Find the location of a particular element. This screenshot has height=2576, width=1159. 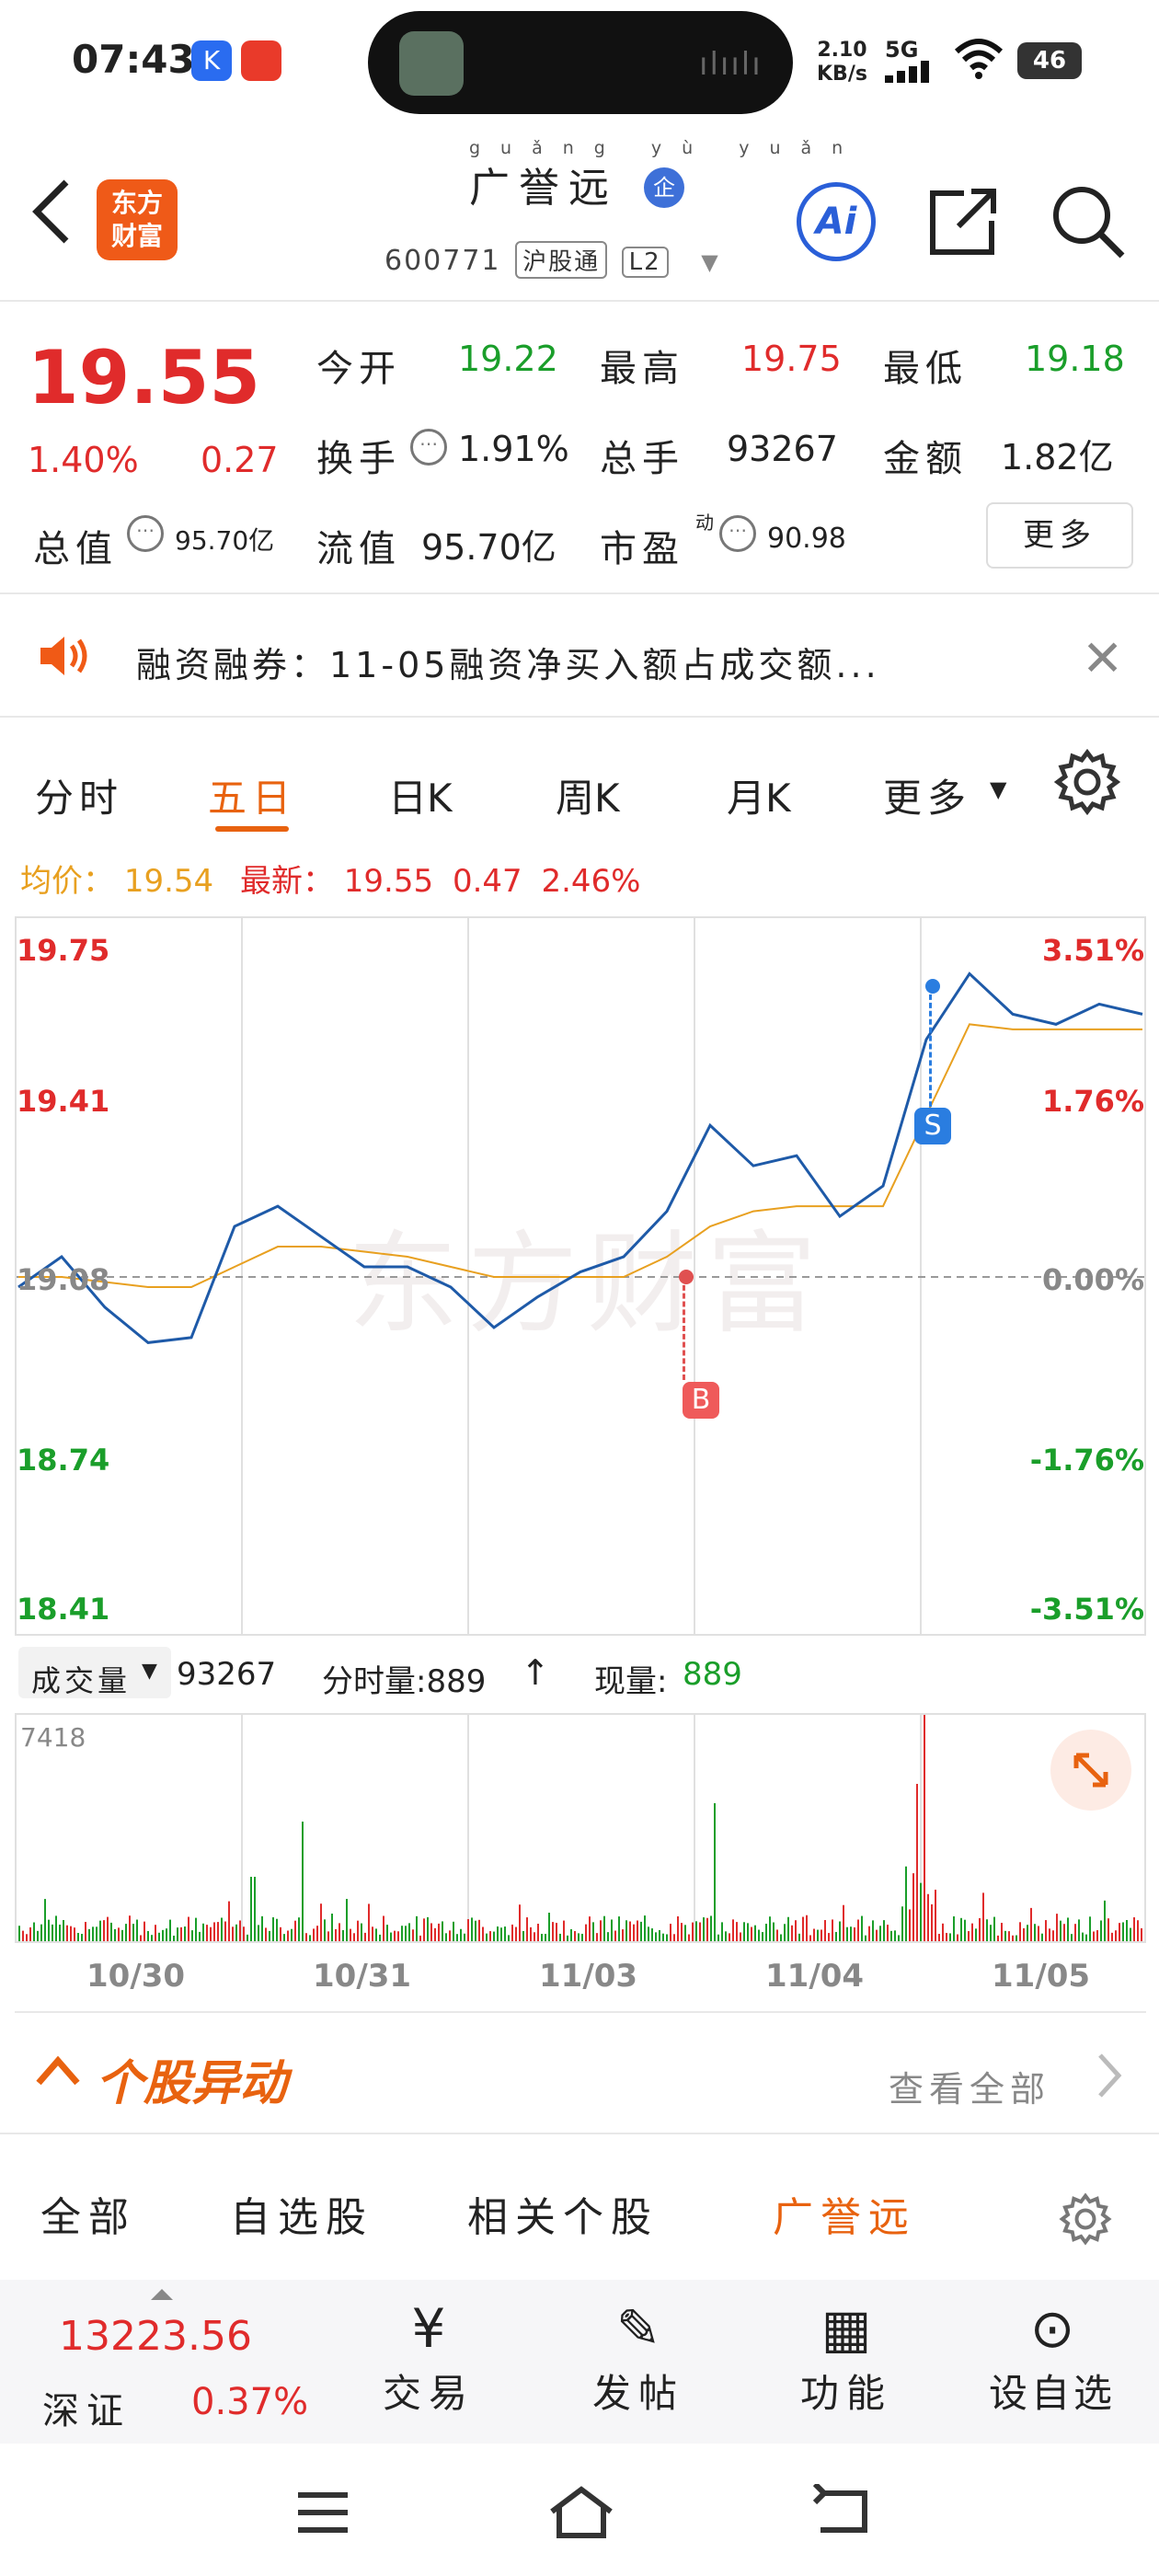

search-icon is located at coordinates (1088, 223).